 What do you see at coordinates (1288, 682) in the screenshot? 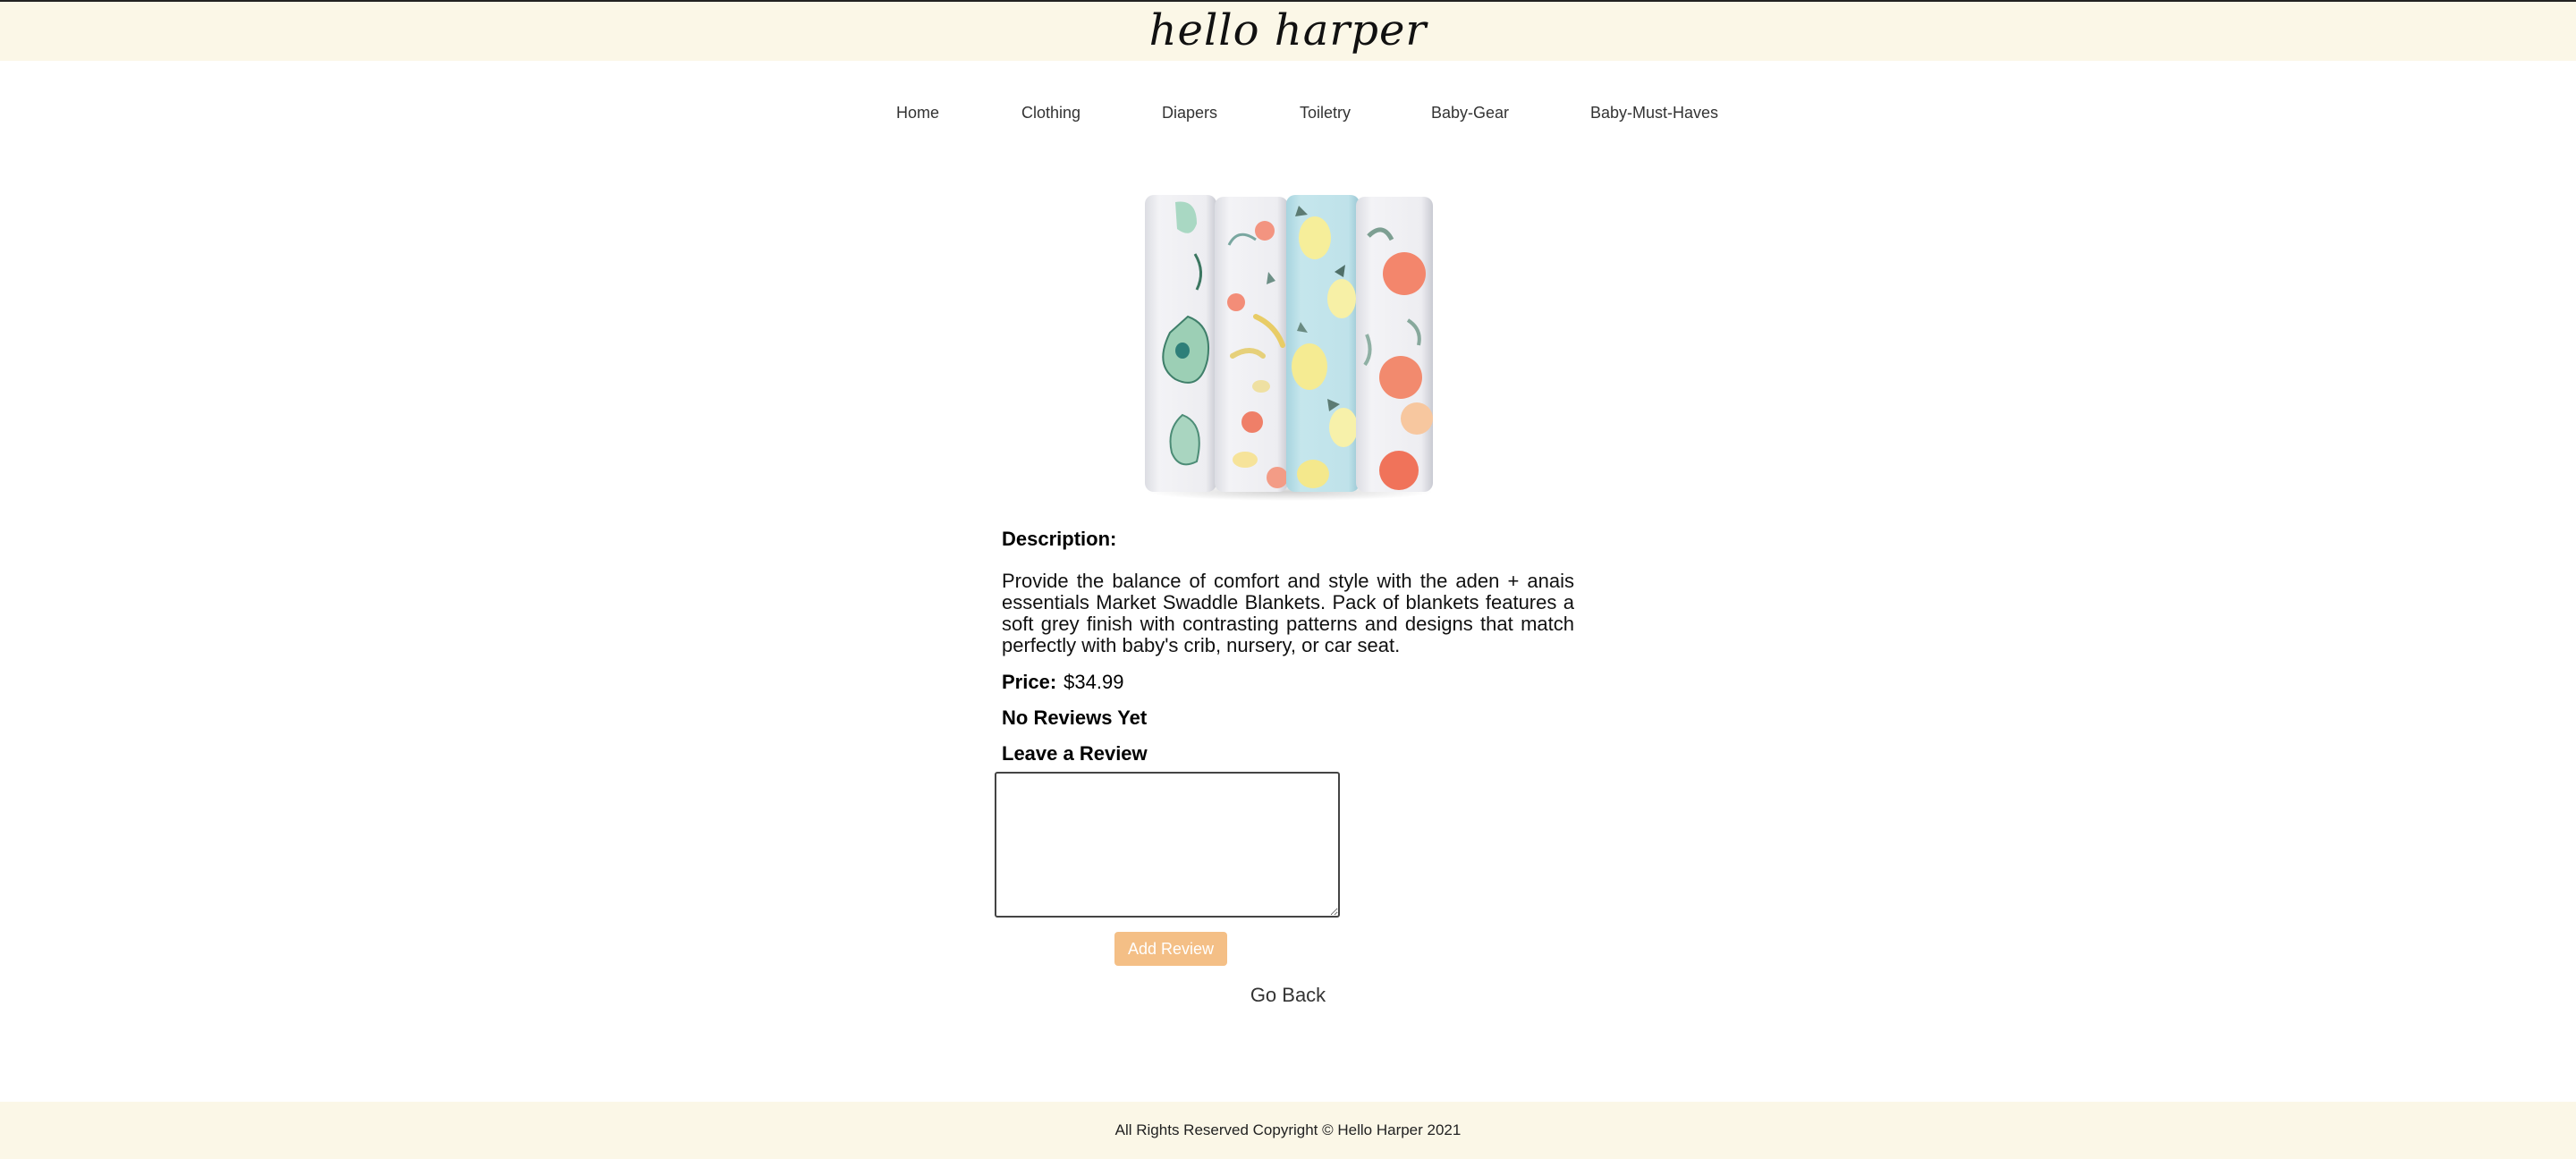
I see `price-row: Price: $34.99` at bounding box center [1288, 682].